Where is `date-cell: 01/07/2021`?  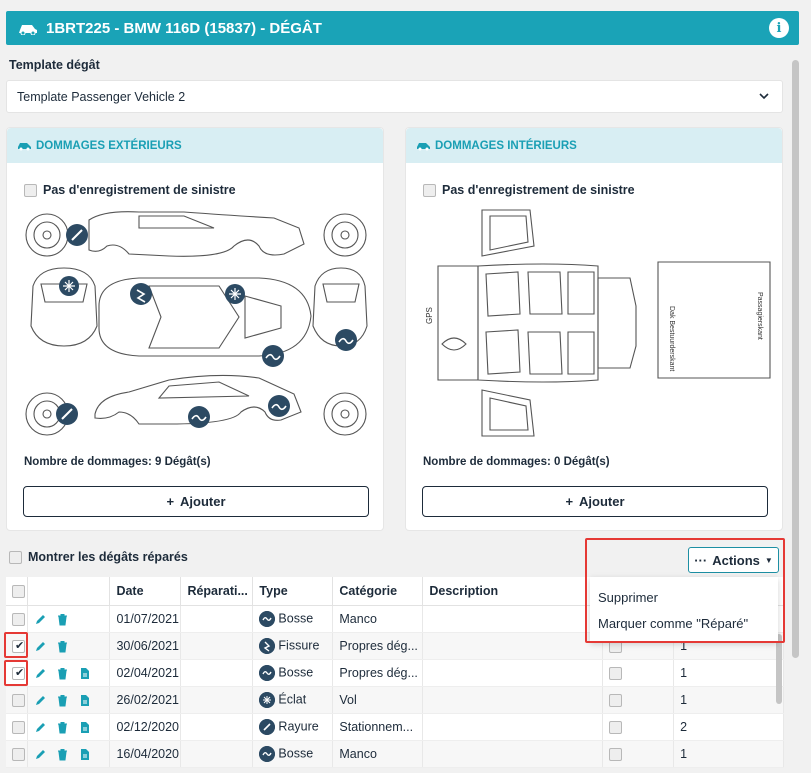
date-cell: 01/07/2021 is located at coordinates (145, 619).